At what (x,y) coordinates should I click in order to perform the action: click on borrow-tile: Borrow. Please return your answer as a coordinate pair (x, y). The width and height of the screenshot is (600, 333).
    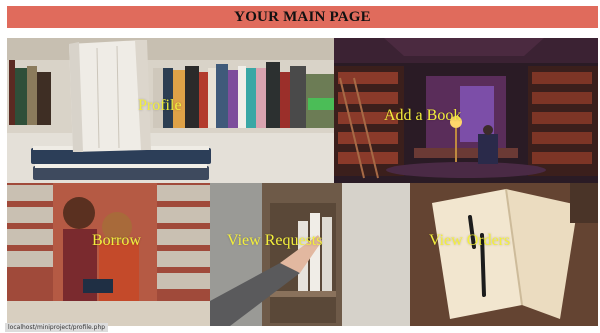
    Looking at the image, I should click on (108, 254).